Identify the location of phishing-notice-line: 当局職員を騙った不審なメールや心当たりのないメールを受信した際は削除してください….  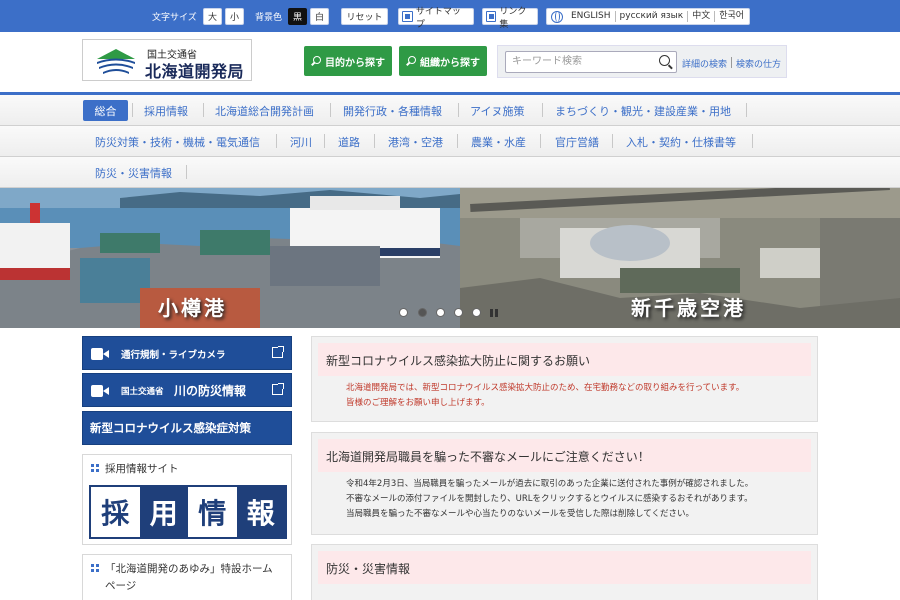
(520, 514).